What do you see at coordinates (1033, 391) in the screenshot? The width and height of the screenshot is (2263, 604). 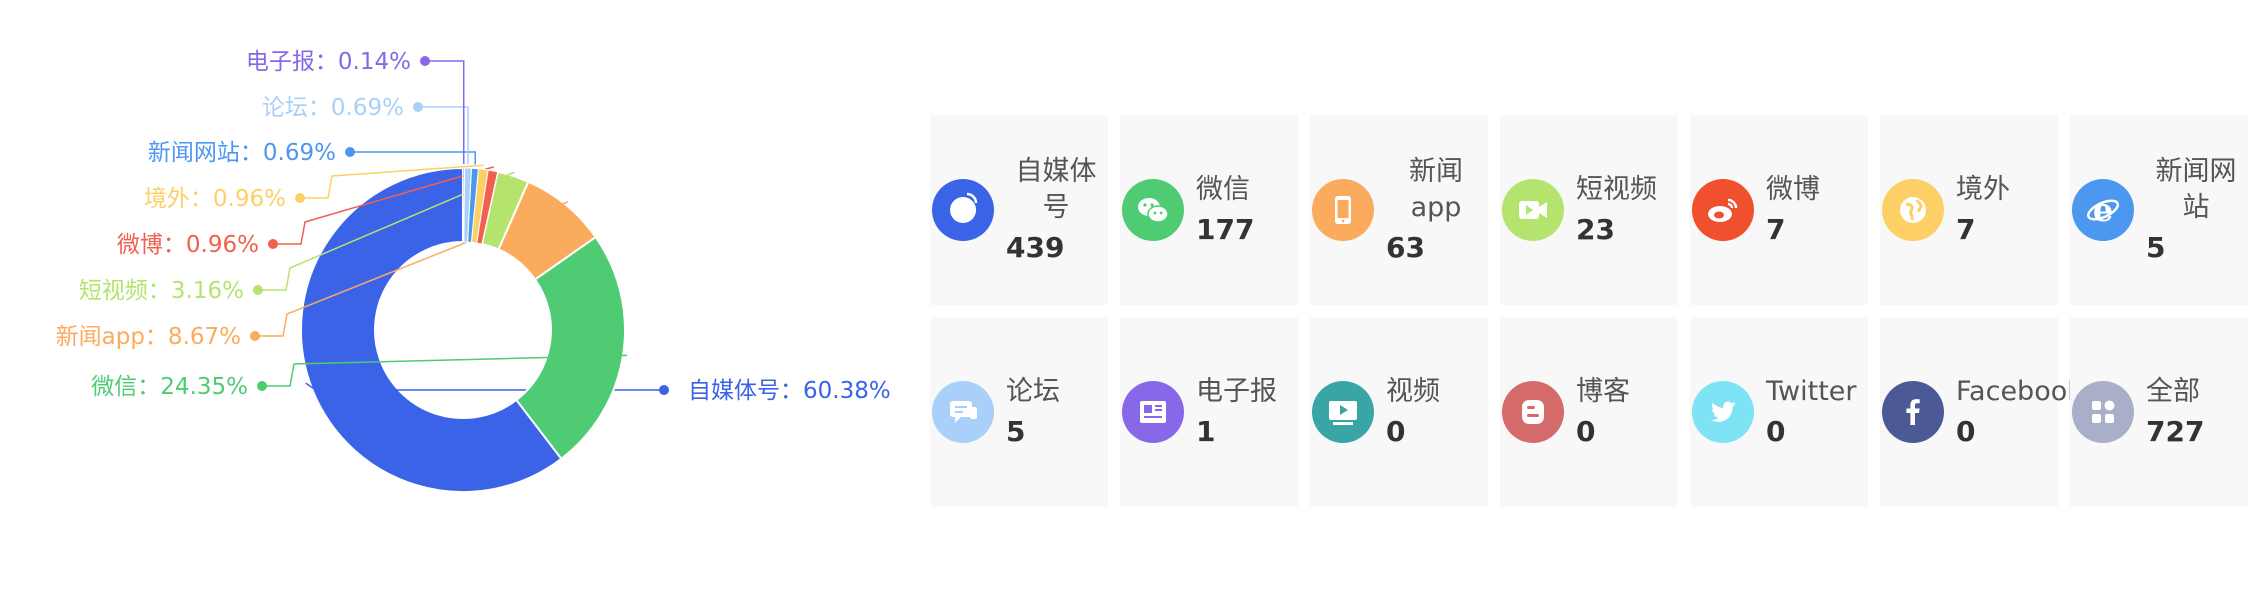 I see `stat-label: 论坛` at bounding box center [1033, 391].